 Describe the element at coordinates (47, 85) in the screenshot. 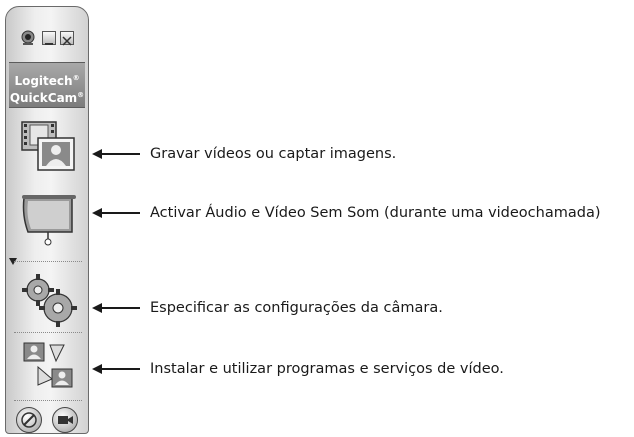

I see `logitech-quickcam-logo: Logitech® QuickCam®` at that location.